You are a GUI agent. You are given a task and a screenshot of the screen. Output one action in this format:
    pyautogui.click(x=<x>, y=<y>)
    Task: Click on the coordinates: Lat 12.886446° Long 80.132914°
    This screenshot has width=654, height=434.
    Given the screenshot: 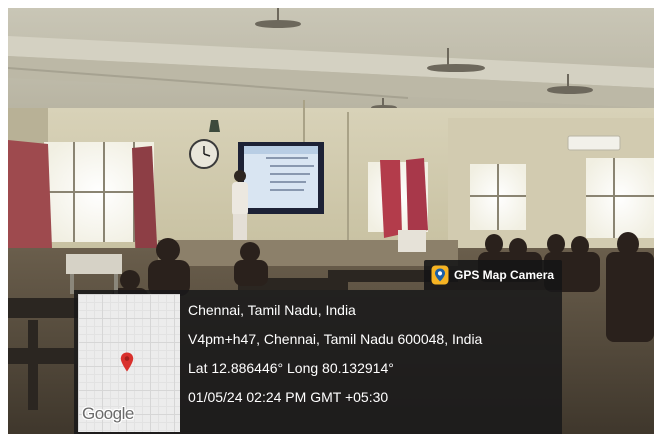 What is the action you would take?
    pyautogui.click(x=291, y=368)
    